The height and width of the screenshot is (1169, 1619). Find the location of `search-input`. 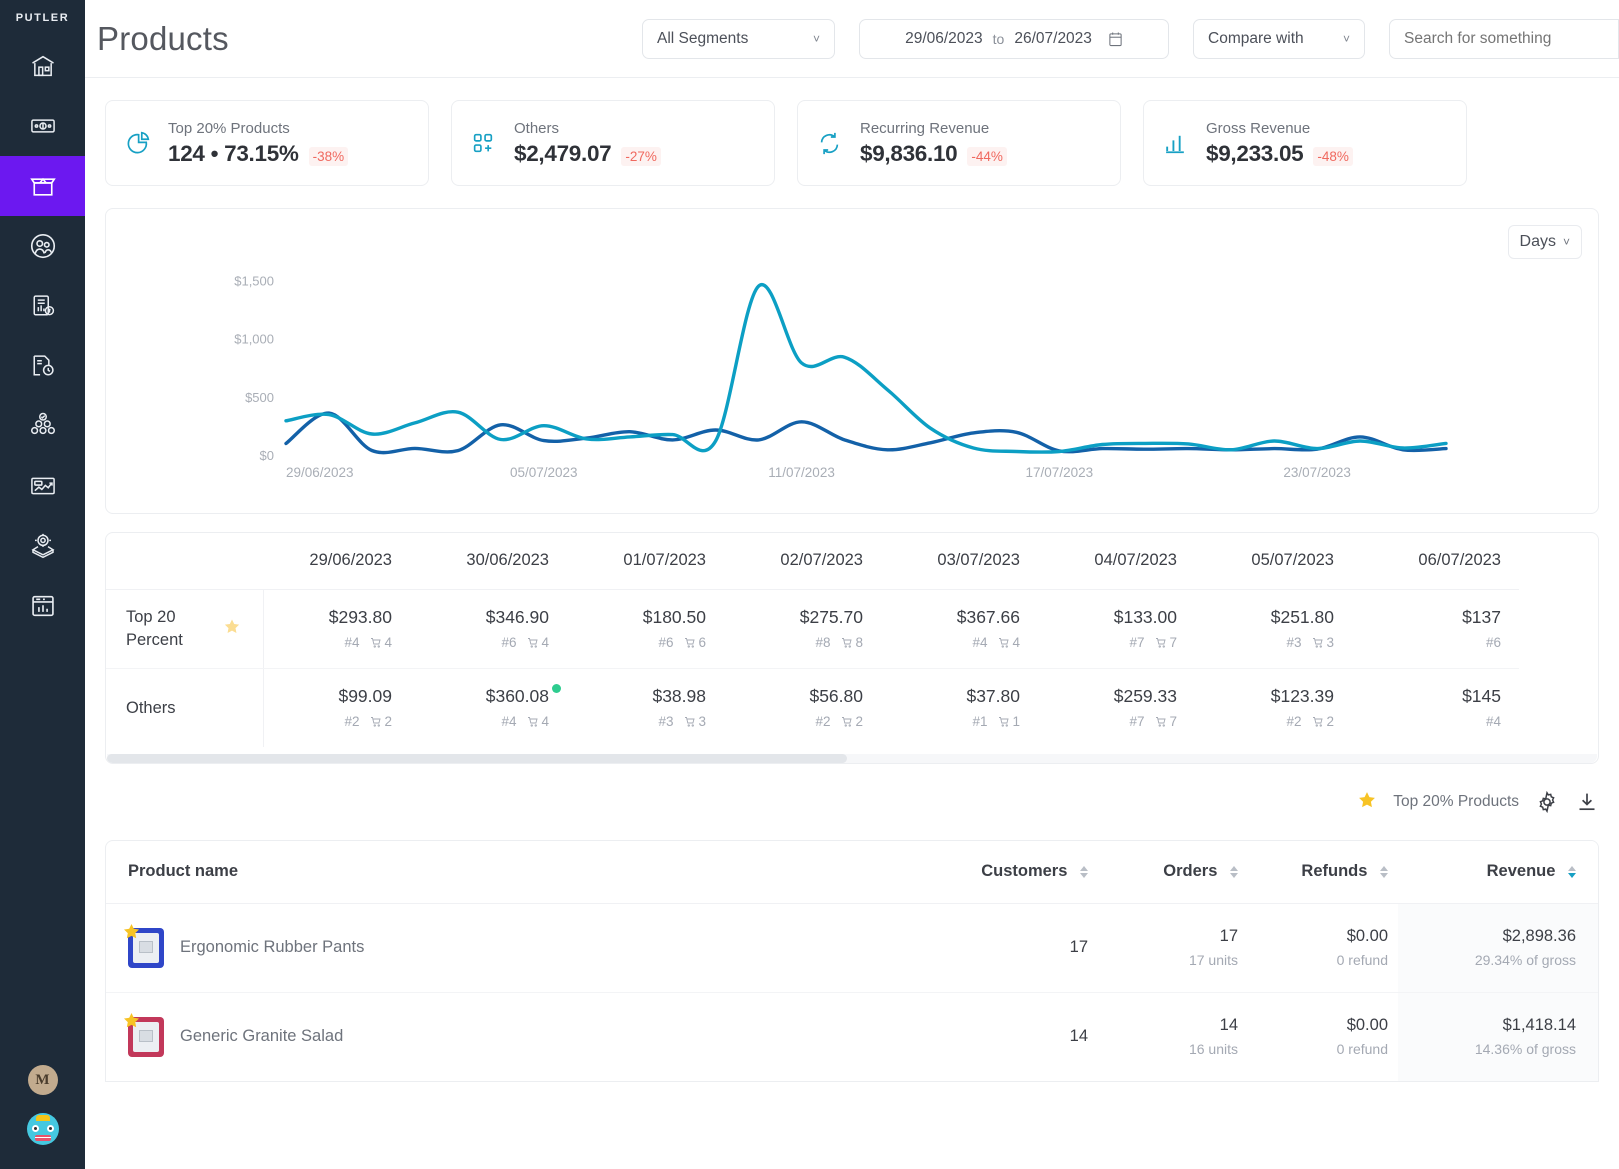

search-input is located at coordinates (1504, 39).